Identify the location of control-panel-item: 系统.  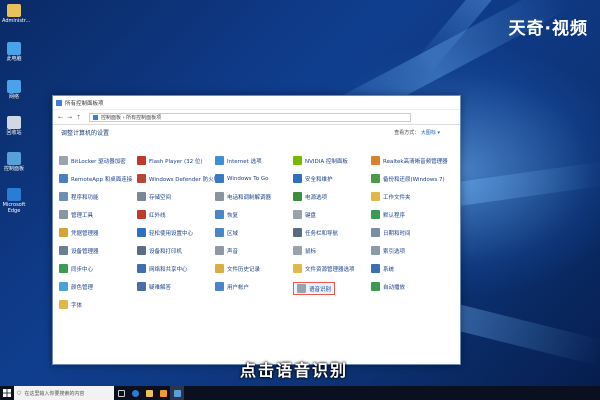
(382, 268).